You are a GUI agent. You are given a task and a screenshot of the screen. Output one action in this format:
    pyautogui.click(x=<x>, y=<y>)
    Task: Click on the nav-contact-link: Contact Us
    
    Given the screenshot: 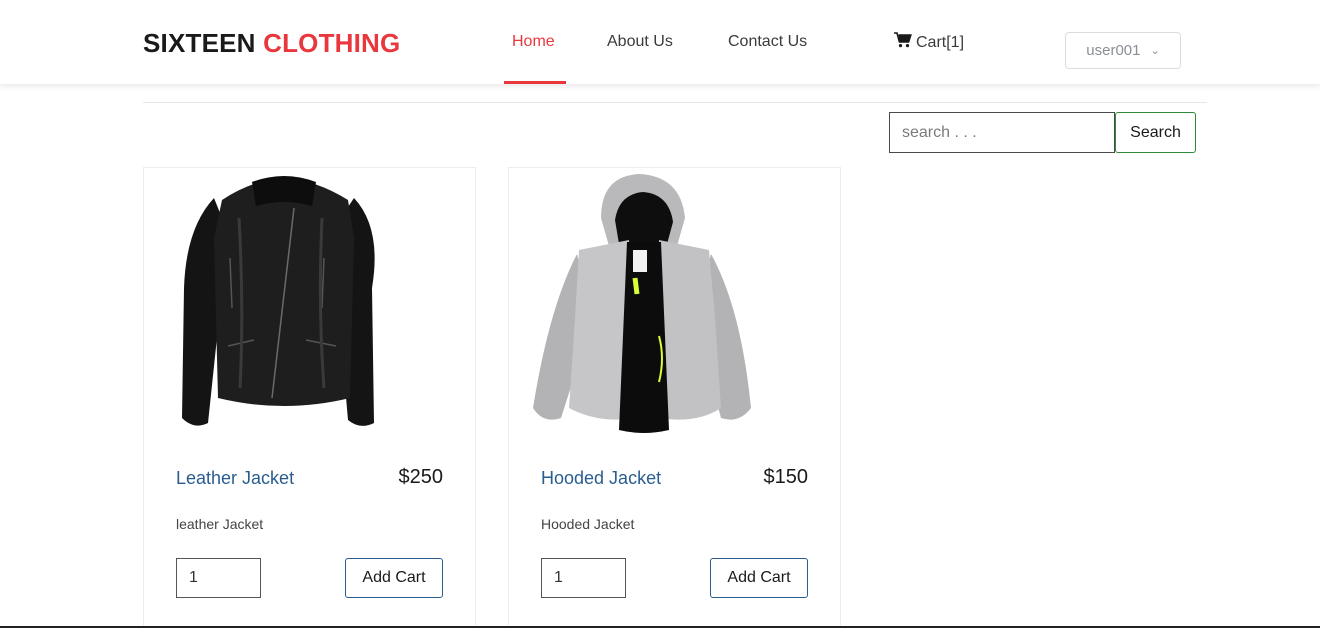 What is the action you would take?
    pyautogui.click(x=767, y=42)
    